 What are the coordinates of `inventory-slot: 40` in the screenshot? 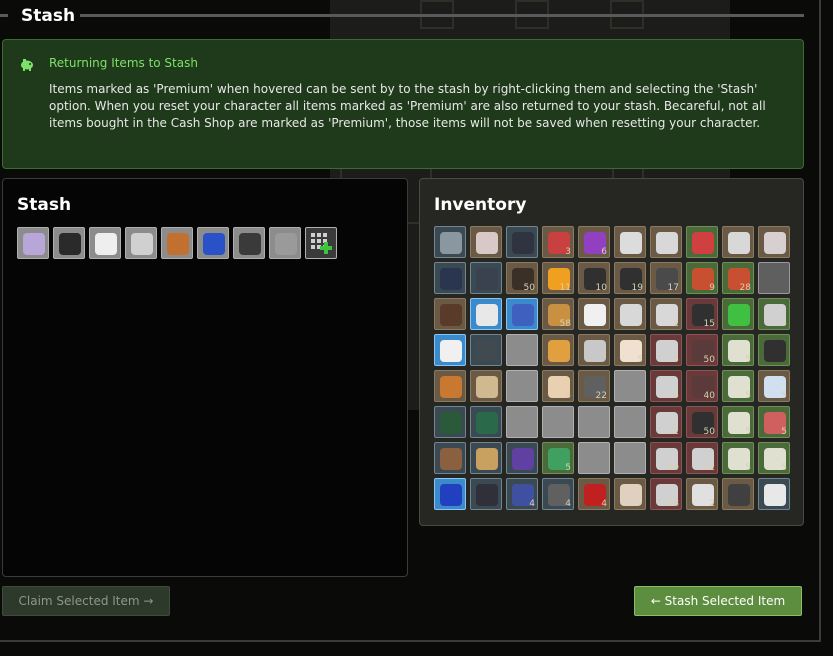 It's located at (702, 386).